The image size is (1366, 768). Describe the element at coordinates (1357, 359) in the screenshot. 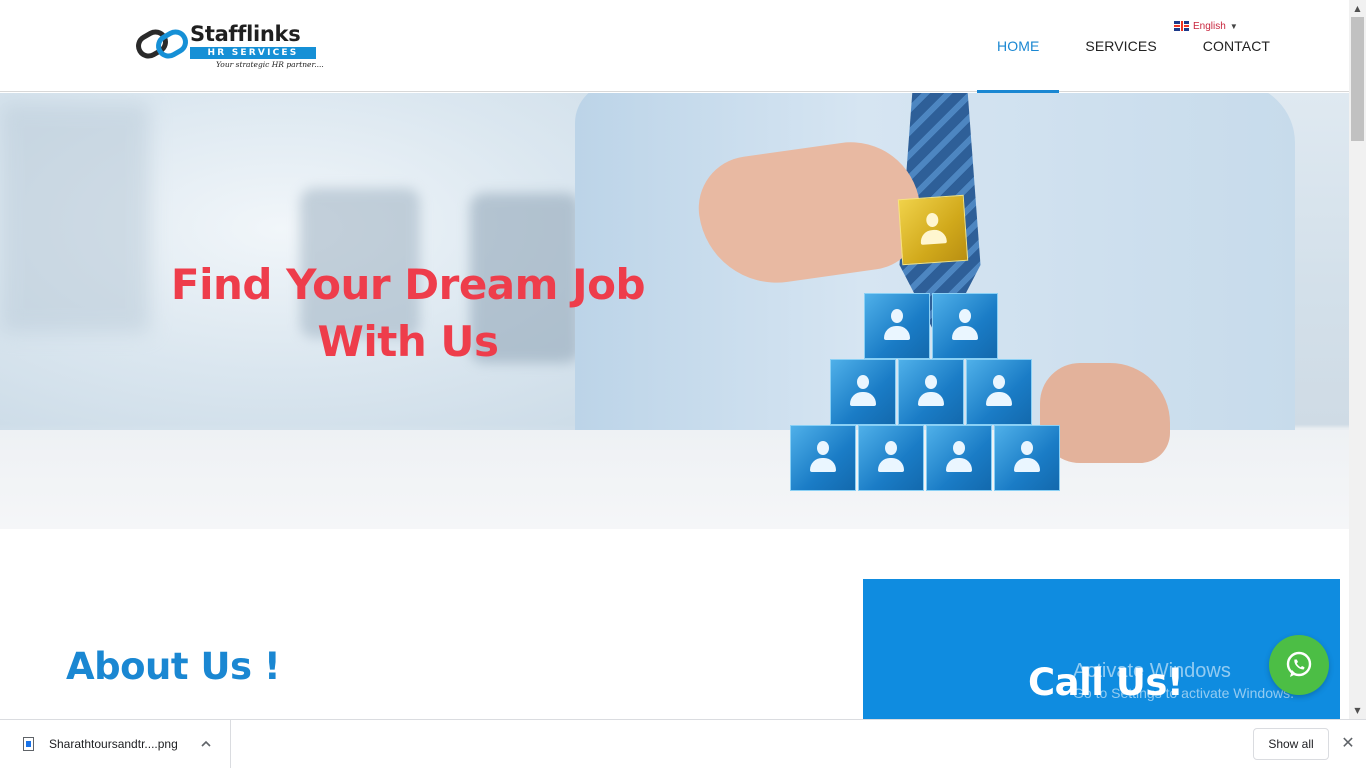

I see `page-scrollbar: ▲ ▼` at that location.